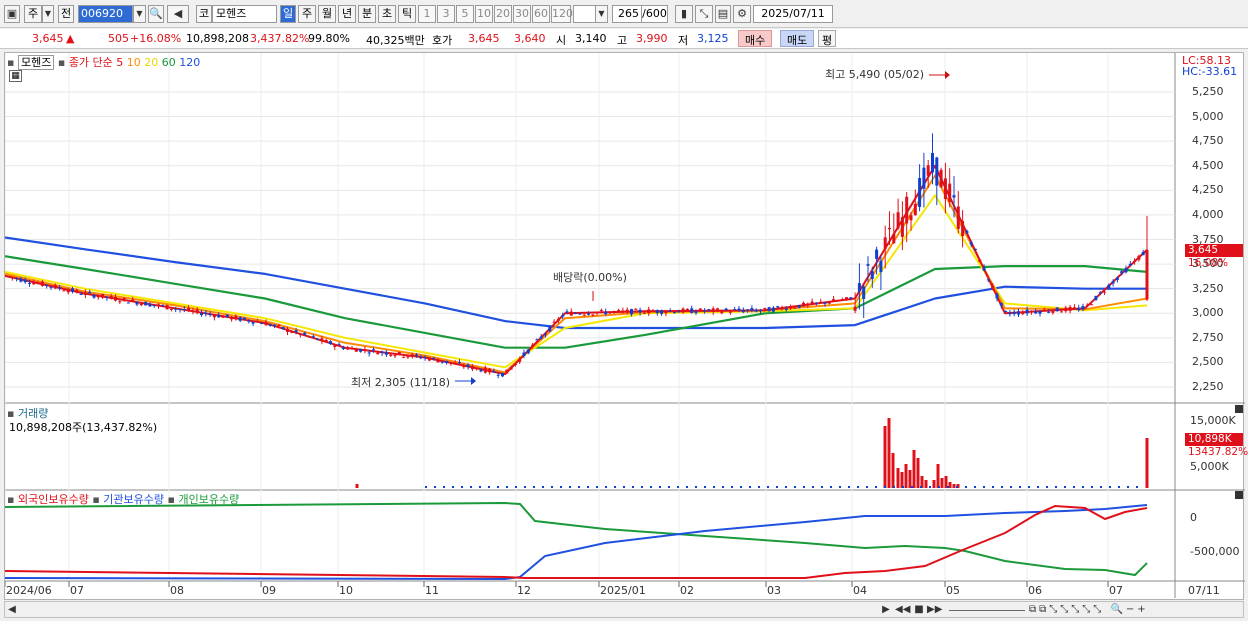 The image size is (1248, 621). What do you see at coordinates (713, 38) in the screenshot?
I see `low-price: 3,125` at bounding box center [713, 38].